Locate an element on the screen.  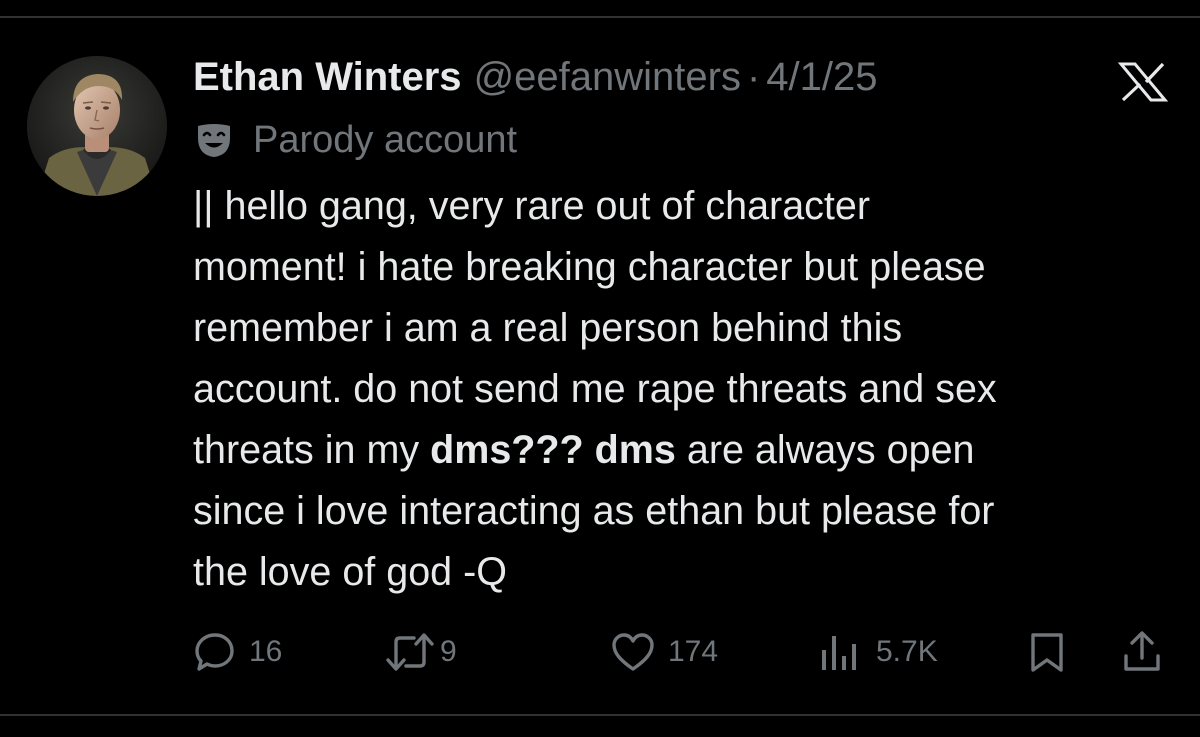
avatar-photo is located at coordinates (97, 126).